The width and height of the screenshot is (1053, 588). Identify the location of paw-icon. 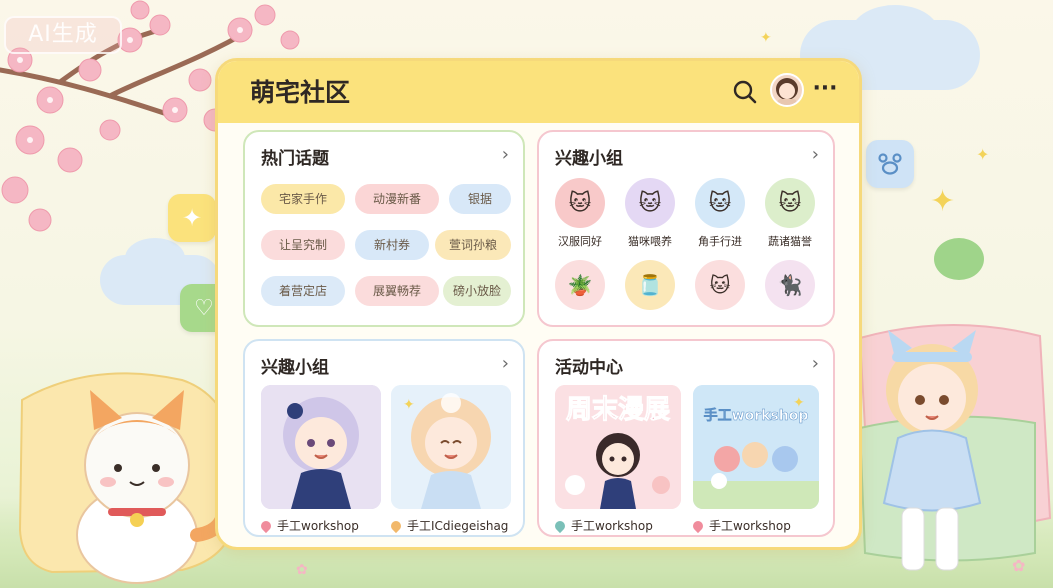
(890, 164).